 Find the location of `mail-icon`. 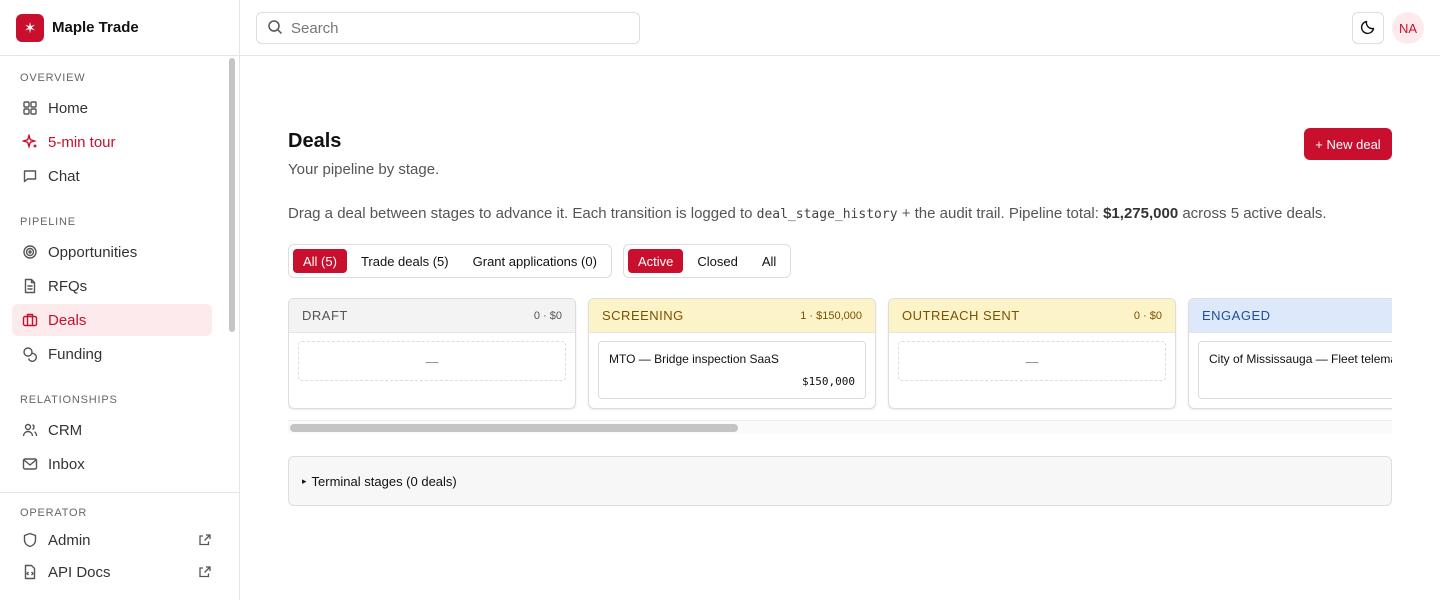

mail-icon is located at coordinates (30, 464).